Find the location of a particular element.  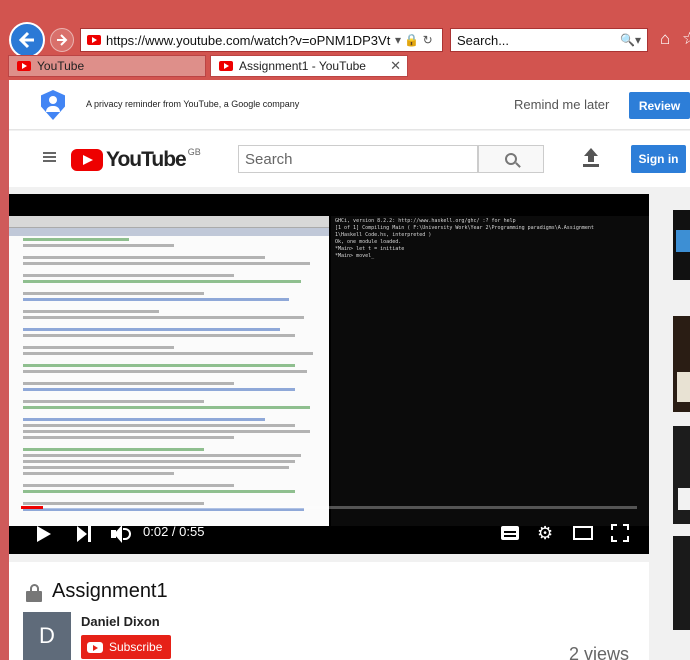

forward-button is located at coordinates (62, 40).